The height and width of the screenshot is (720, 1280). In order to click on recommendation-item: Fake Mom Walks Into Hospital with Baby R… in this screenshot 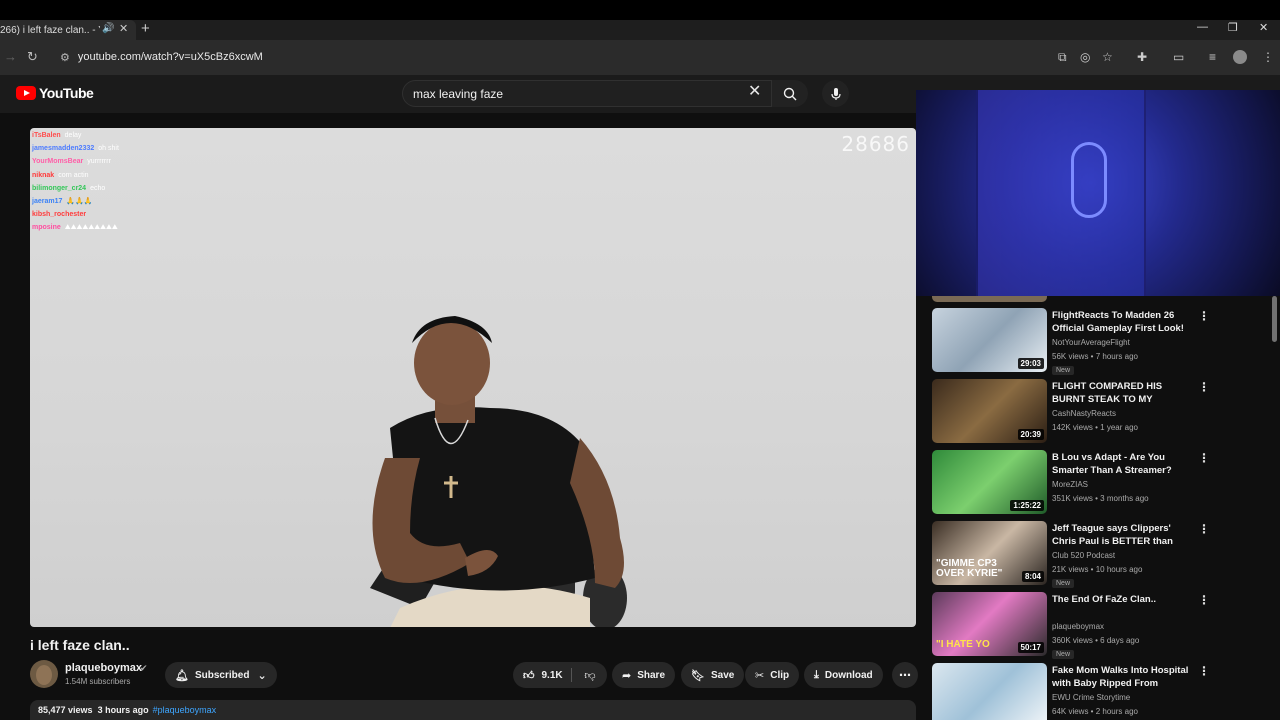, I will do `click(1097, 691)`.